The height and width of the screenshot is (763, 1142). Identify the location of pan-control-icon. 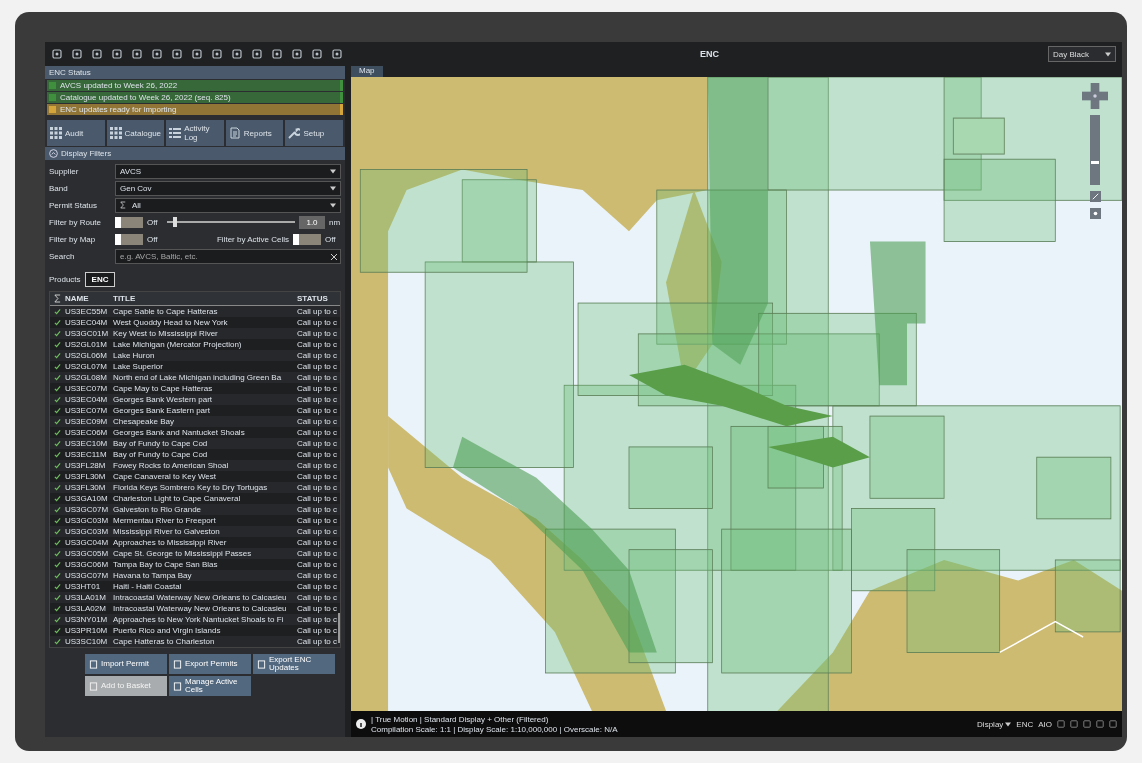
(1095, 96).